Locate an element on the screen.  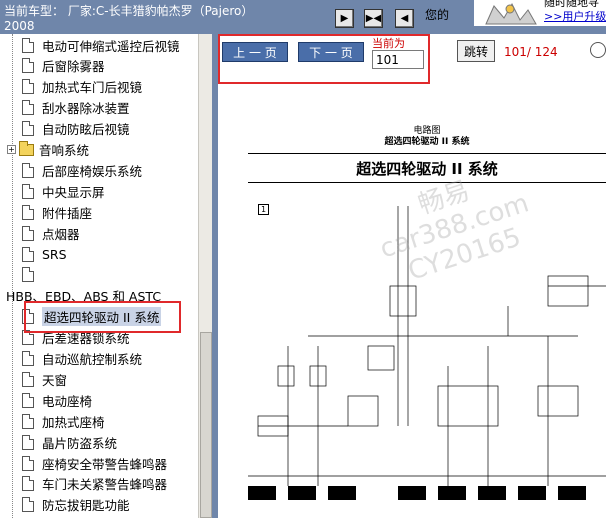
sidebar-item: 防忘拔钥匙功能 is located at coordinates (76, 505).